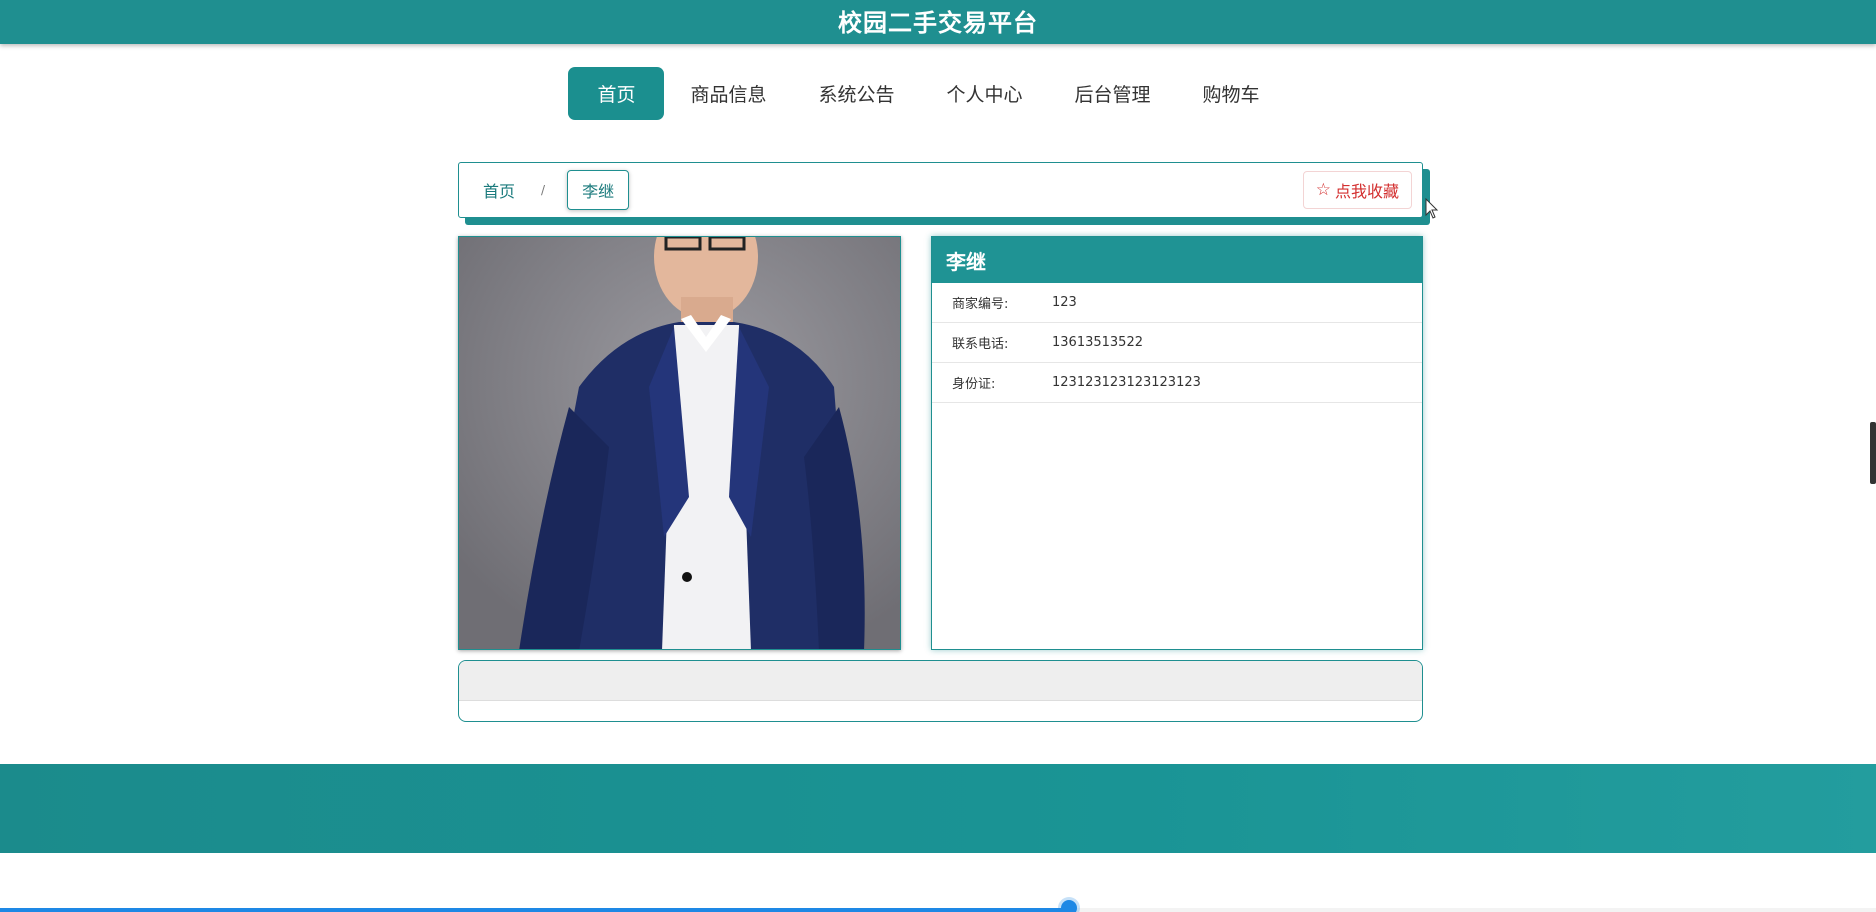 Image resolution: width=1876 pixels, height=912 pixels. What do you see at coordinates (1126, 382) in the screenshot?
I see `info-value: 123123123123123123` at bounding box center [1126, 382].